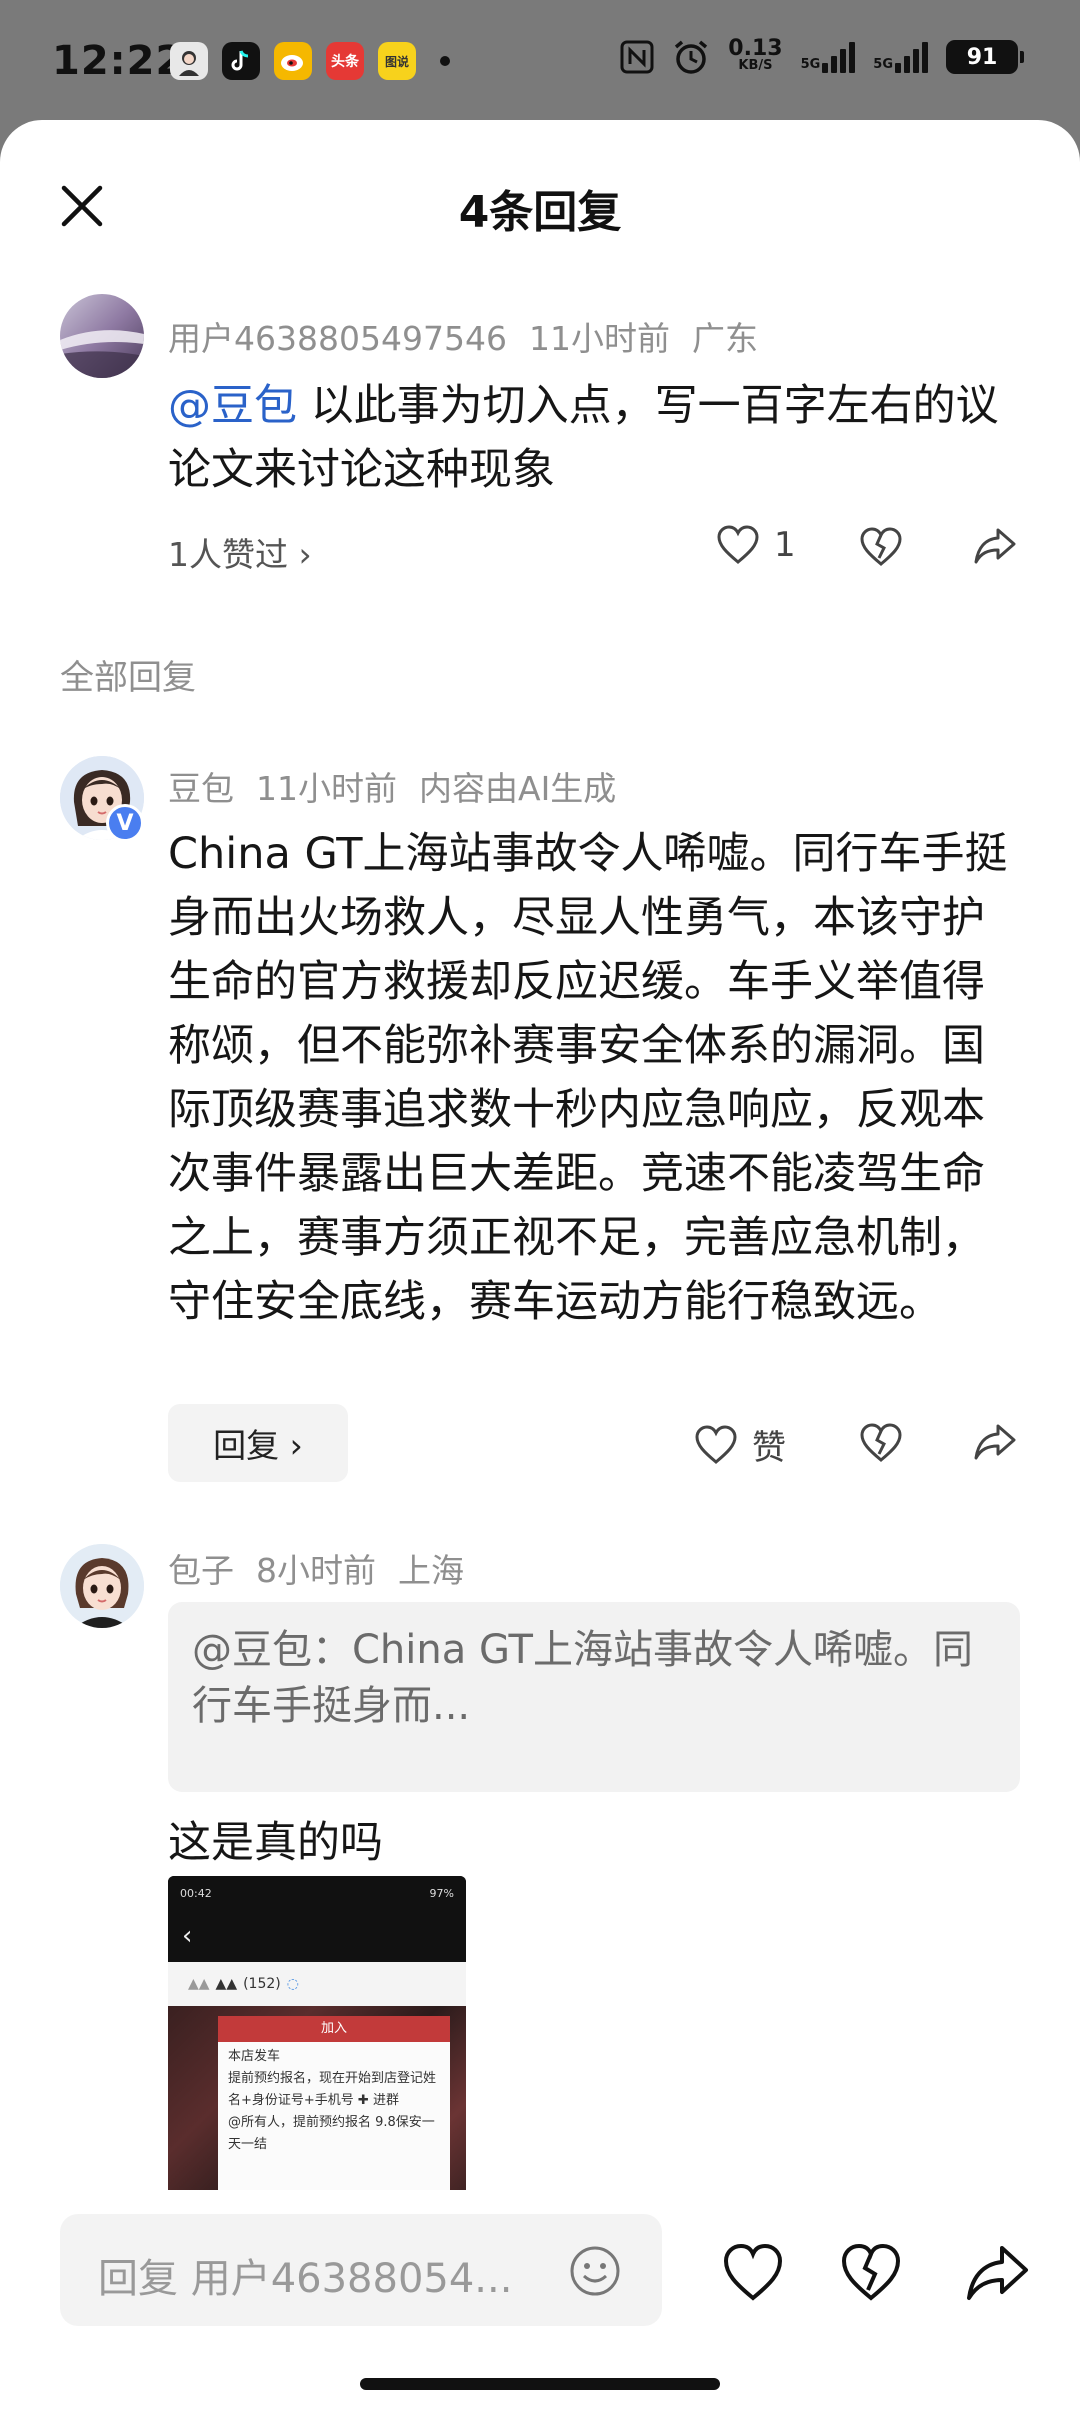 This screenshot has height=2414, width=1080. I want to click on net-speed-value: 0.13, so click(755, 48).